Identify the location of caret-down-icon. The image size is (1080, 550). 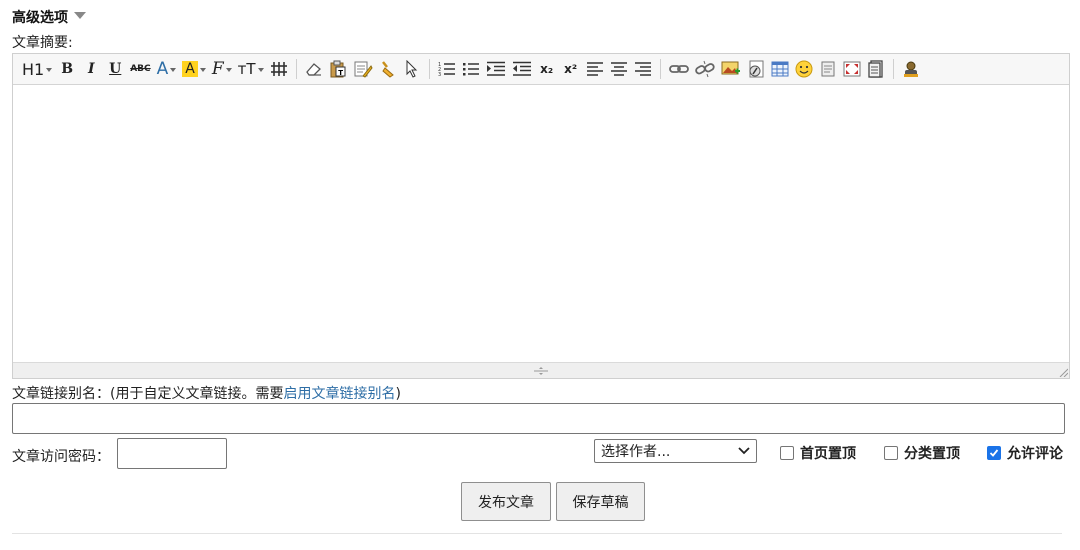
(80, 15).